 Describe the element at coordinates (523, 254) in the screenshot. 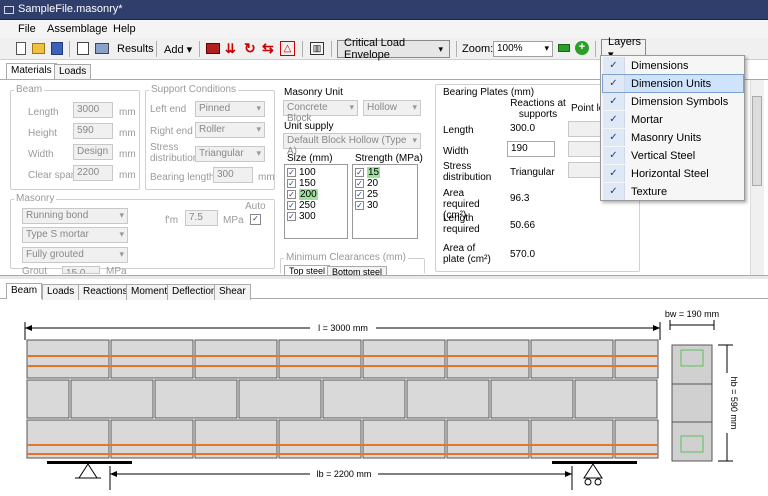

I see `bearing-value-area-plate: 570.0` at that location.